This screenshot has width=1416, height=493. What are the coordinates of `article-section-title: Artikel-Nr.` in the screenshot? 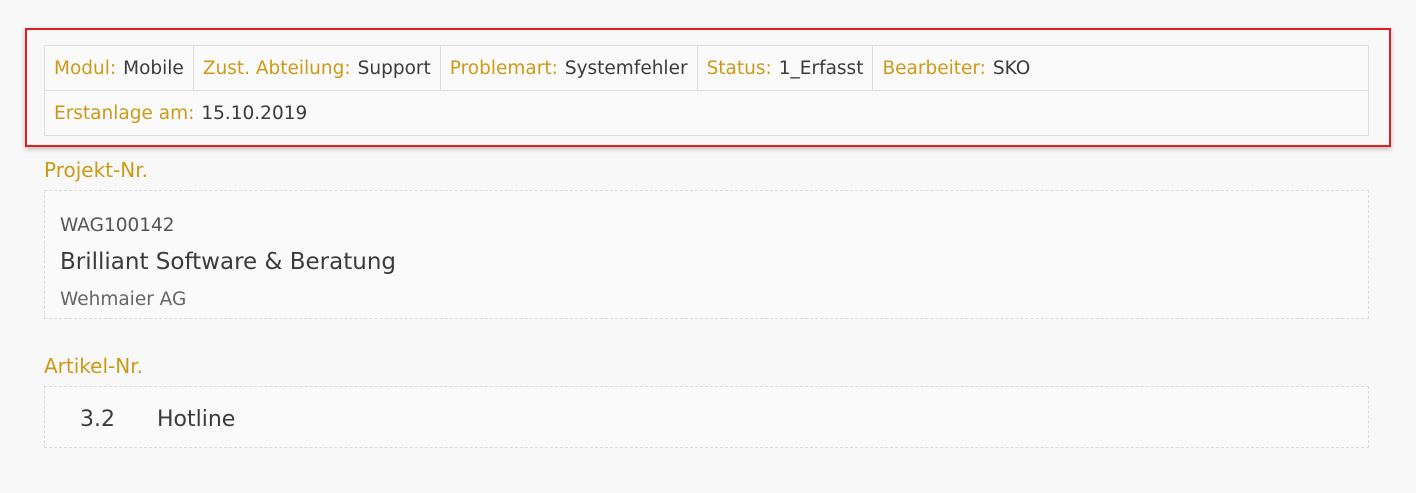 It's located at (93, 366).